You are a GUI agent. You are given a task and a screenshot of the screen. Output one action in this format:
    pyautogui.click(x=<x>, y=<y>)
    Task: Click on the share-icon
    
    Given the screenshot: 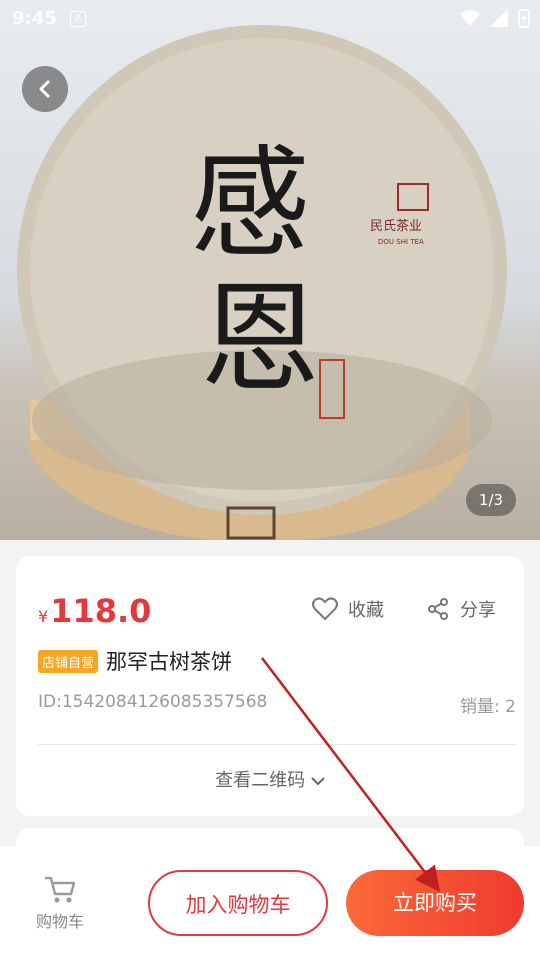 What is the action you would take?
    pyautogui.click(x=438, y=609)
    